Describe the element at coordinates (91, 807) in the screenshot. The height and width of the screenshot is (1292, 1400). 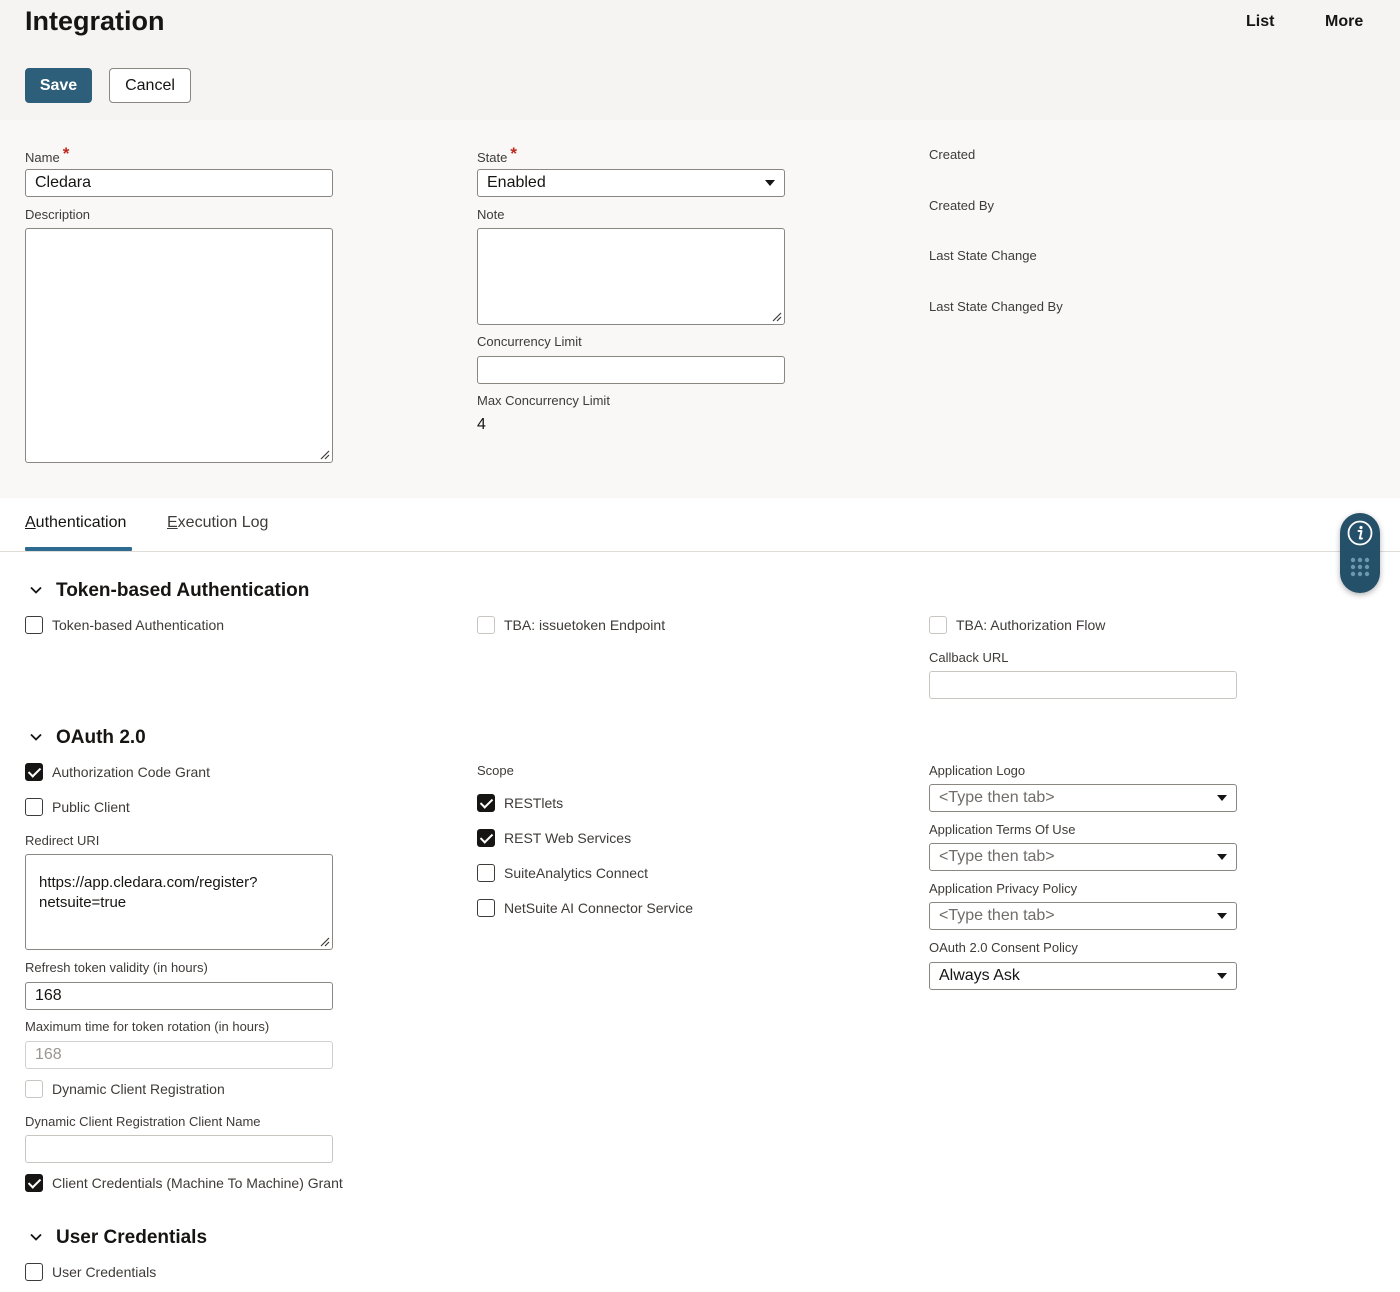
I see `checkbox-label: Public Client` at that location.